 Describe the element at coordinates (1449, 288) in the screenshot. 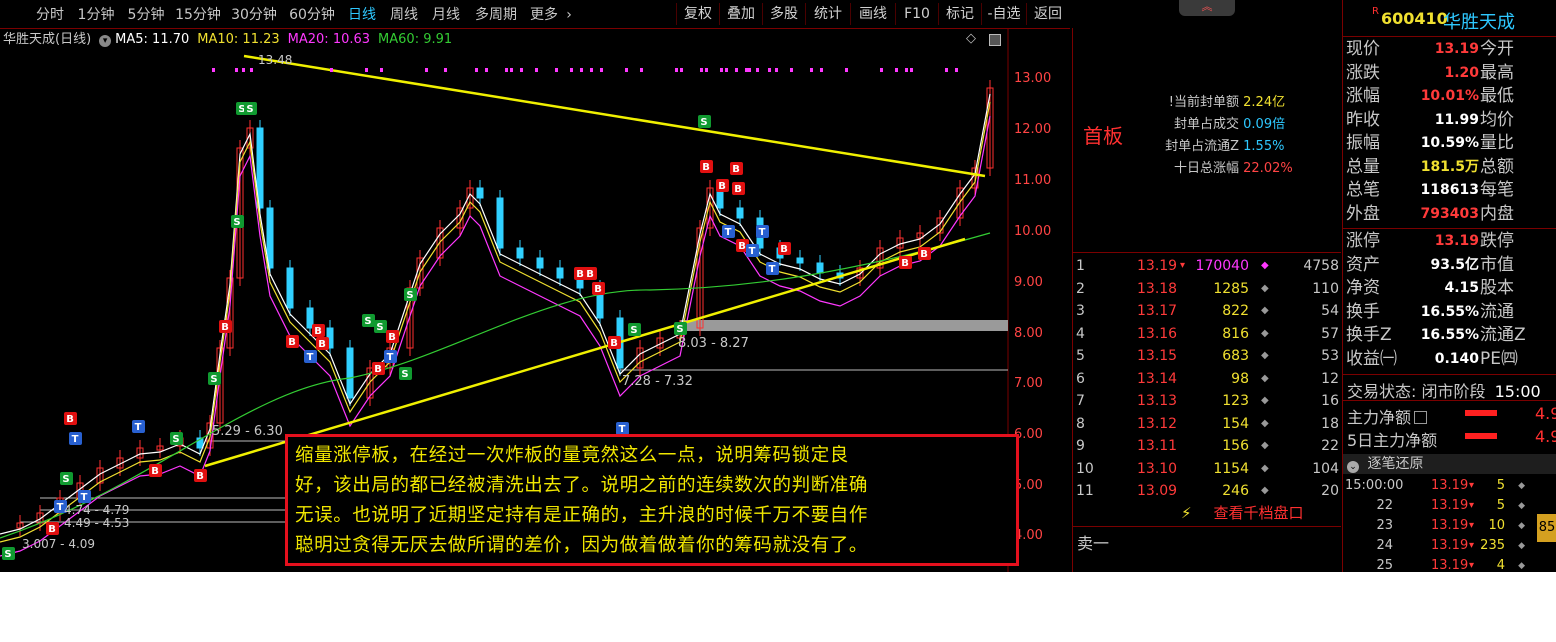

I see `quote-row: 净资 4.15 股本` at that location.